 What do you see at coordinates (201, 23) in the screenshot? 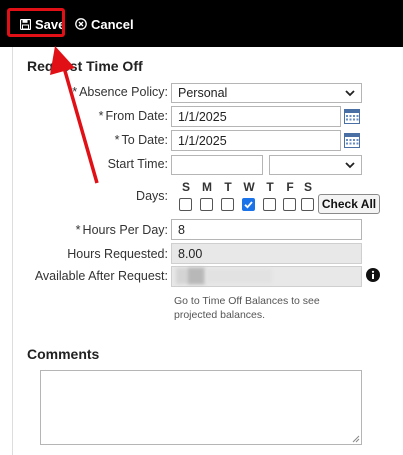
I see `top-toolbar: Save Cancel` at bounding box center [201, 23].